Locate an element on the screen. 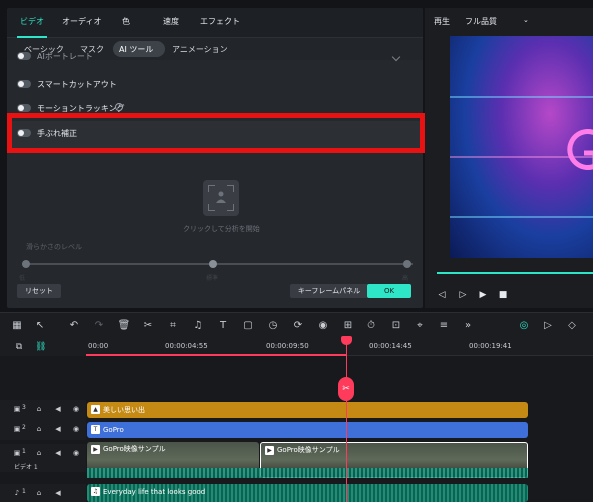 The width and height of the screenshot is (593, 502). clip-title-track3: ▲ 美しい思い出 is located at coordinates (307, 410).